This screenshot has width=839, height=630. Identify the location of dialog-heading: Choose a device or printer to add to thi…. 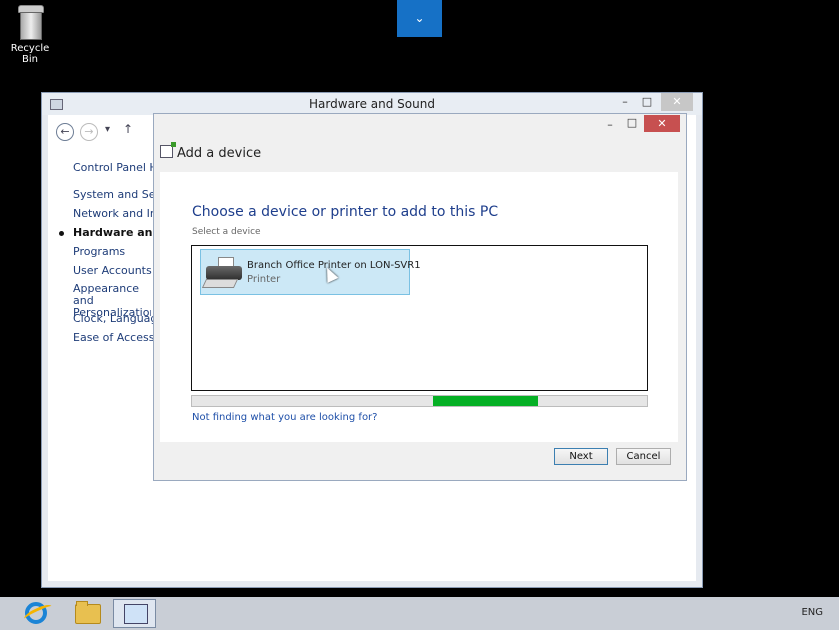
(345, 212).